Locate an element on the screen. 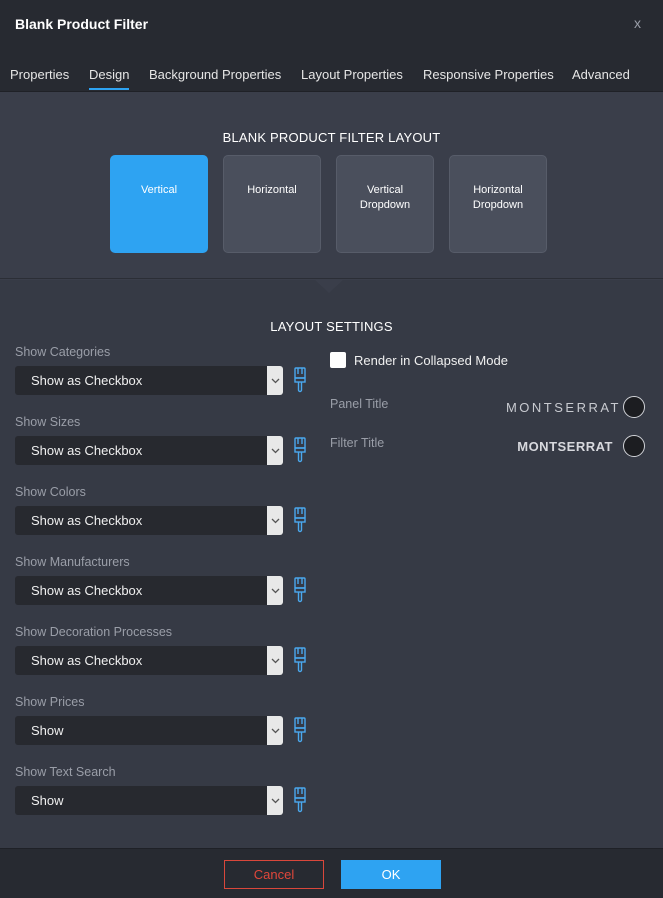 Image resolution: width=663 pixels, height=898 pixels. collapsed-mode-label: Render in Collapsed Mode is located at coordinates (431, 360).